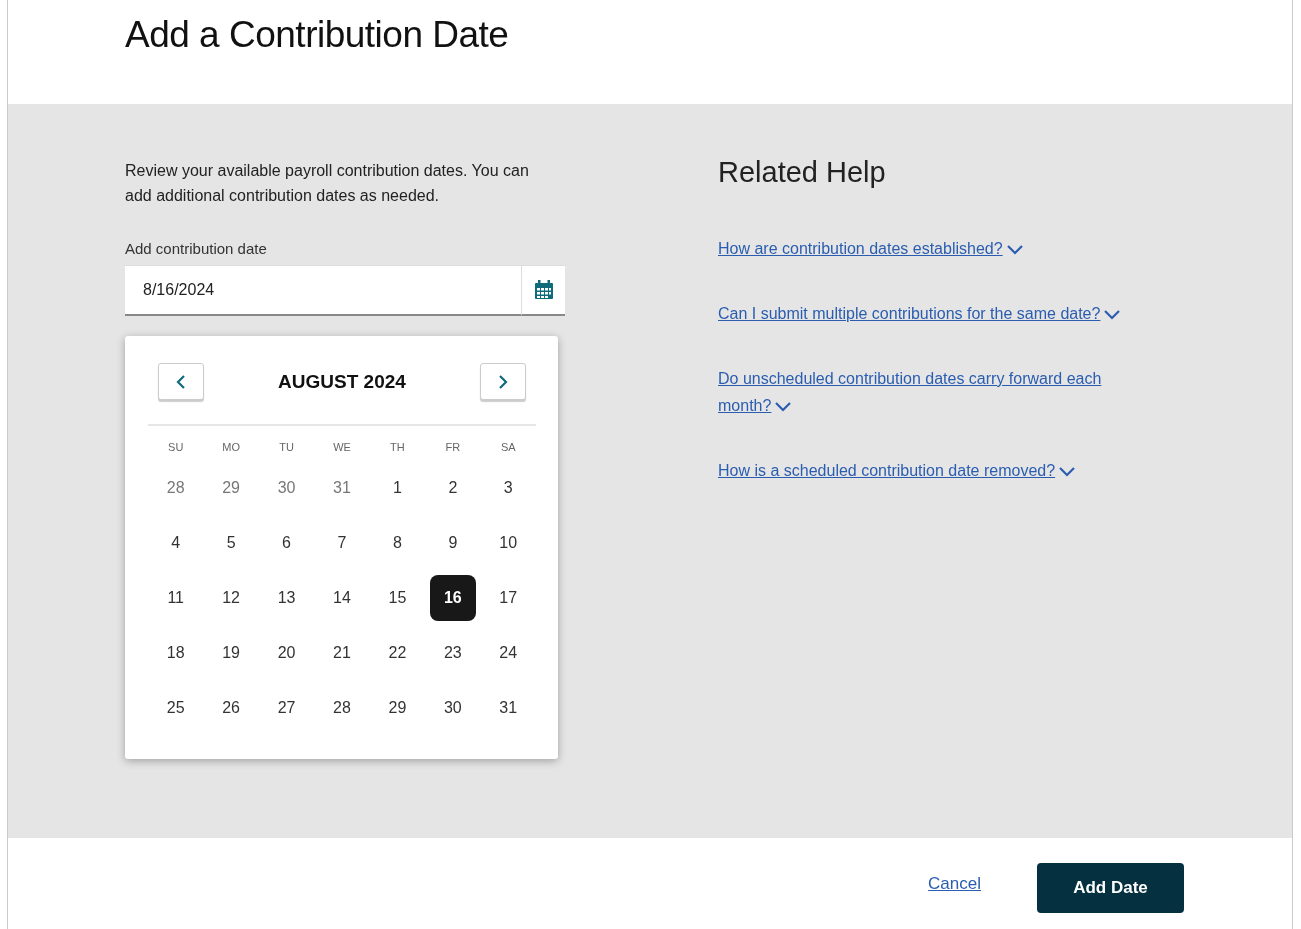 The image size is (1301, 929). I want to click on calendar-day: 23, so click(452, 653).